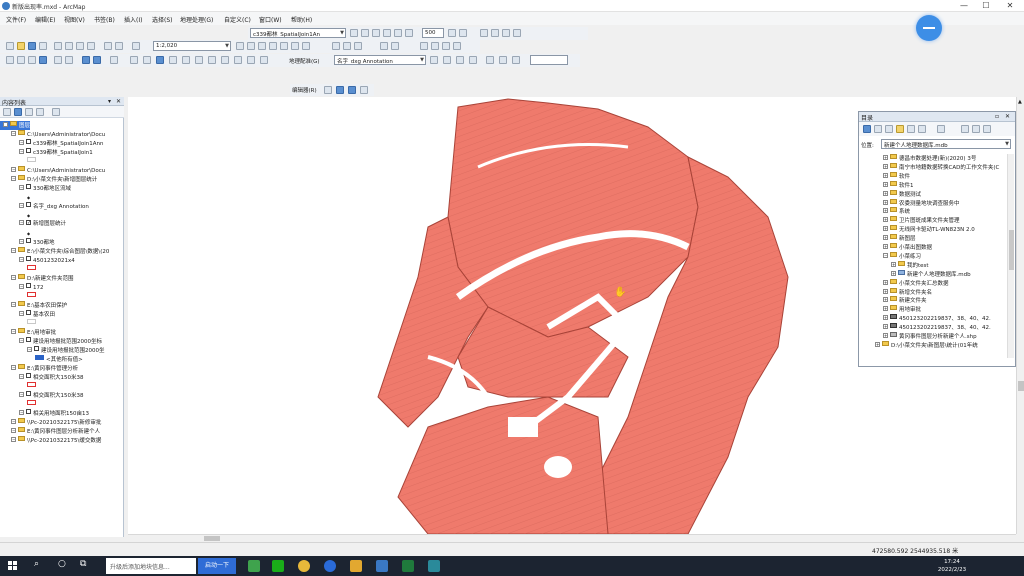 Image resolution: width=1024 pixels, height=576 pixels. Describe the element at coordinates (945, 247) in the screenshot. I see `catalog-row: + 小菜出图数据` at that location.